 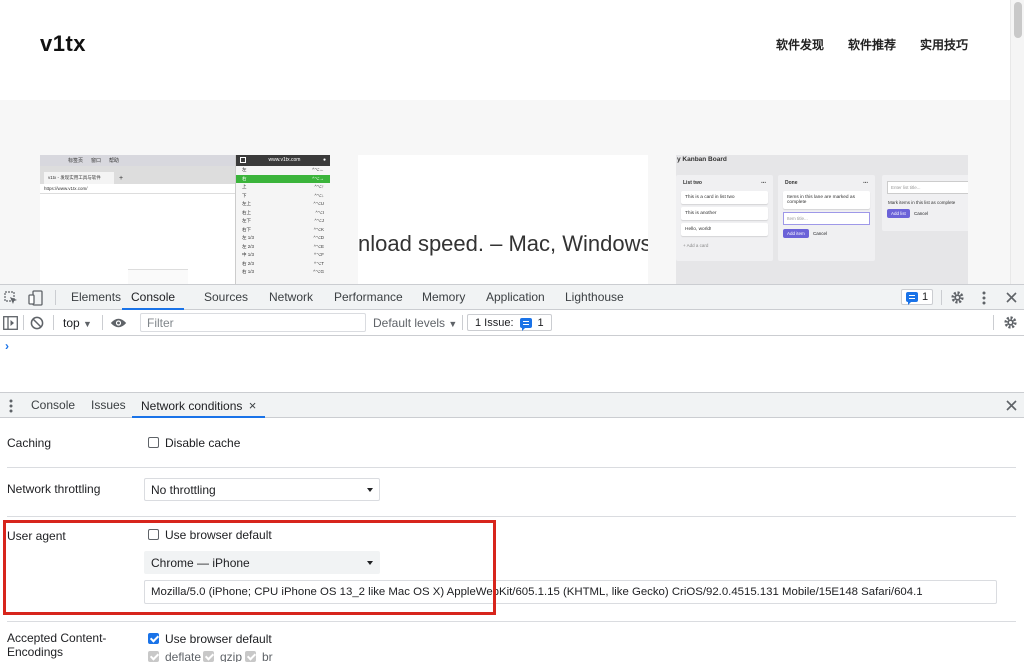 I want to click on issues-link-button: 1 Issue: 1, so click(x=509, y=322).